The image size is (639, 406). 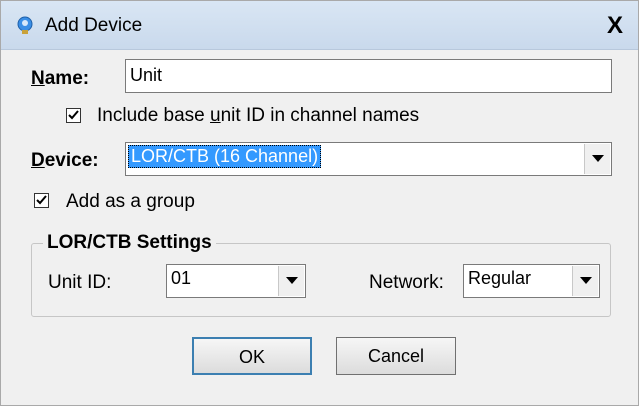 I want to click on add-as-group-checkbox, so click(x=41, y=200).